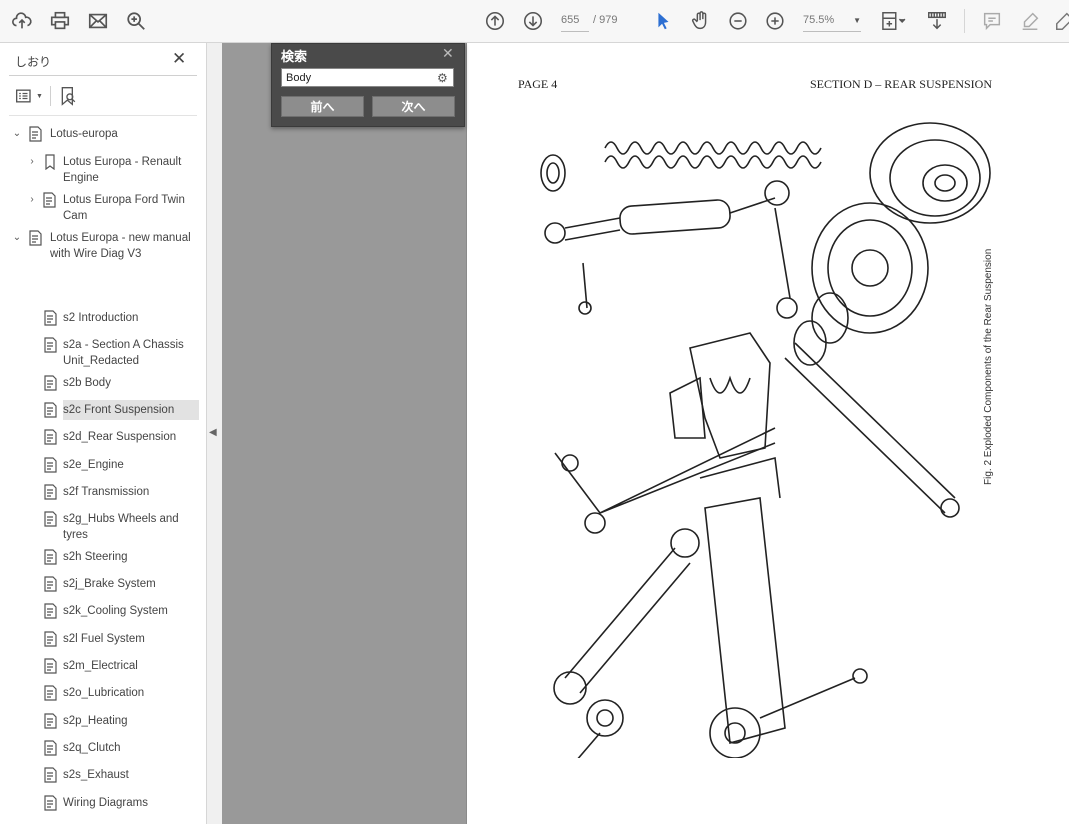 The image size is (1069, 824). What do you see at coordinates (713, 155) in the screenshot?
I see `coil-spring` at bounding box center [713, 155].